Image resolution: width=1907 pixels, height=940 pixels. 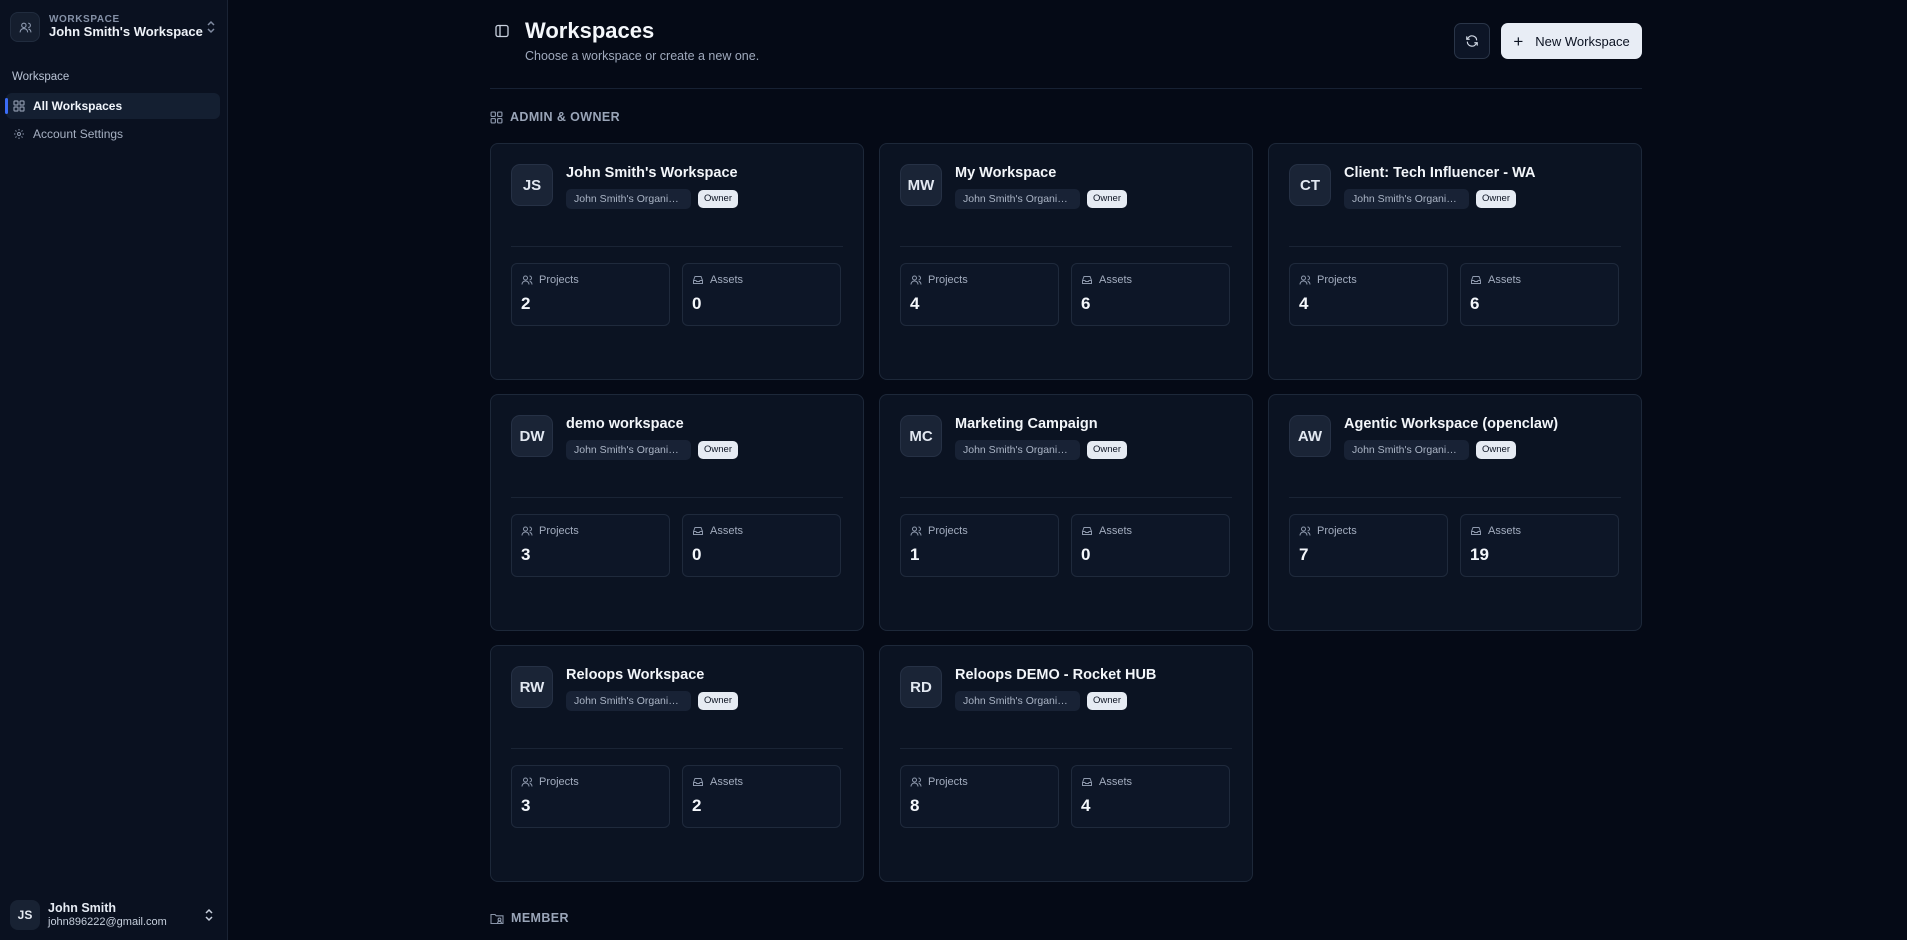 What do you see at coordinates (78, 106) in the screenshot?
I see `sidebar-item-label: All Workspaces` at bounding box center [78, 106].